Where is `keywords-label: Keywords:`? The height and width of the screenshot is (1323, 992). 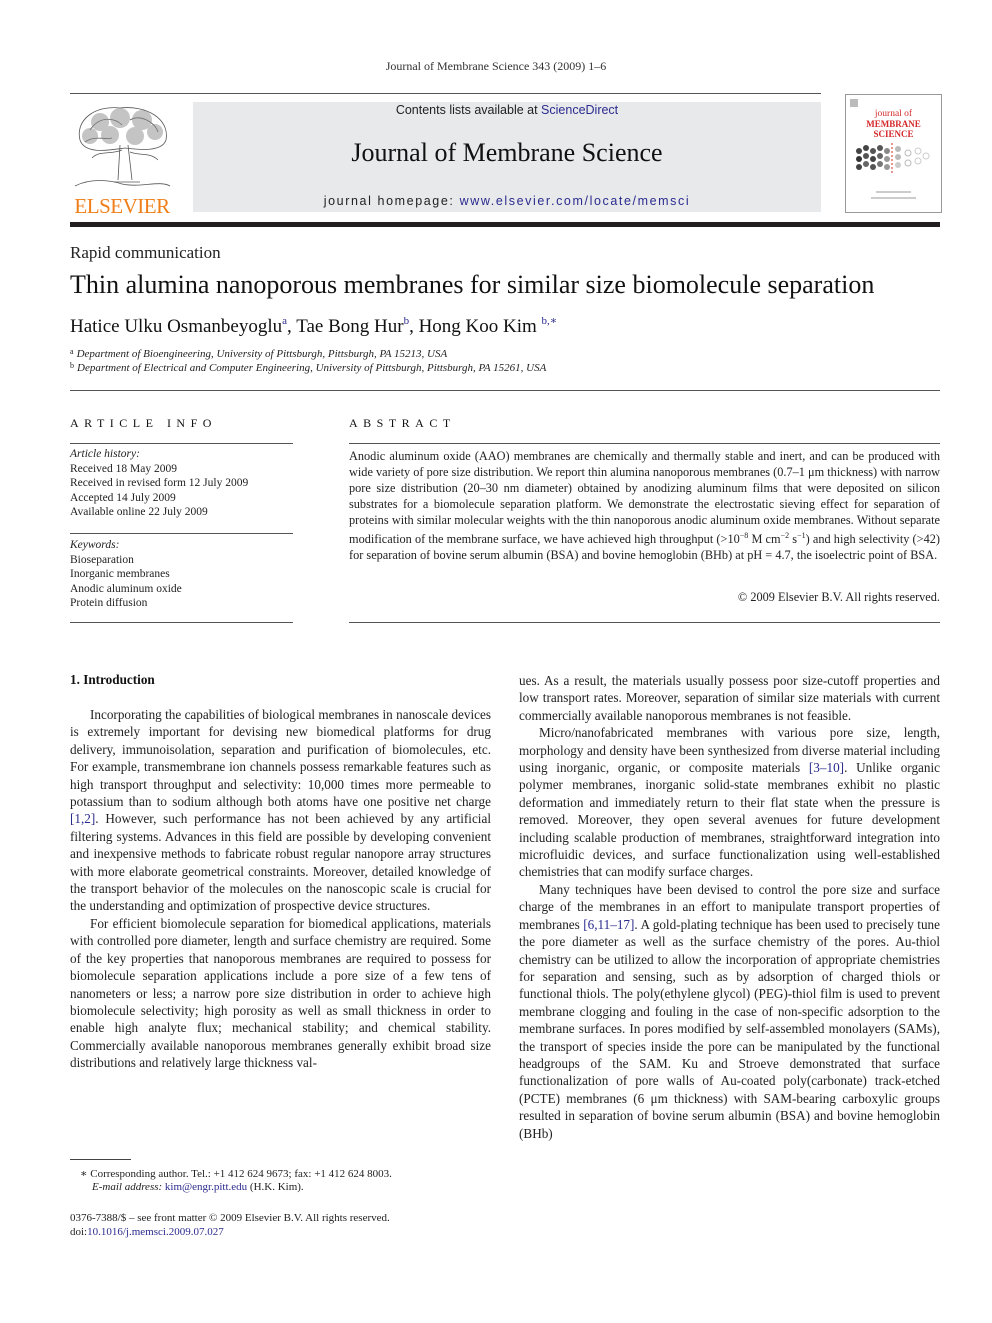
keywords-label: Keywords: is located at coordinates (95, 545).